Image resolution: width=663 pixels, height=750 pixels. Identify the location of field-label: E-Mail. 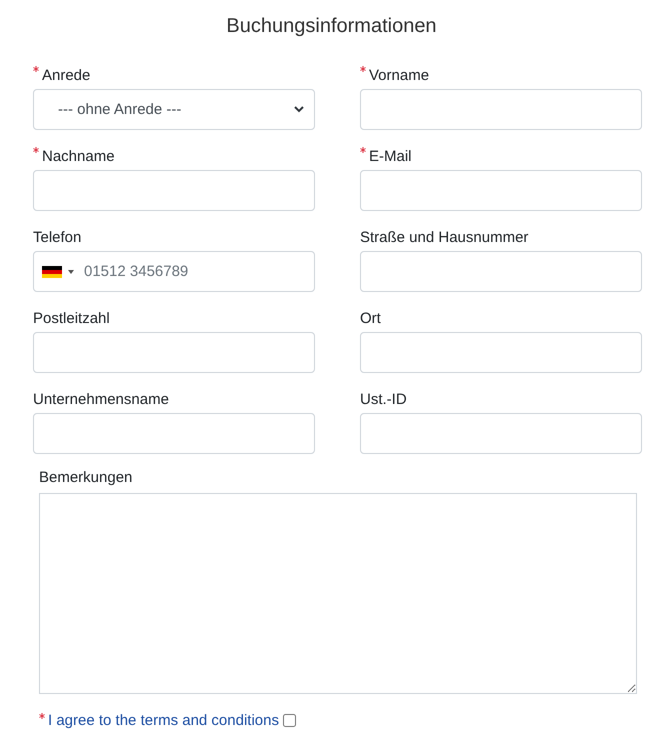
(390, 156).